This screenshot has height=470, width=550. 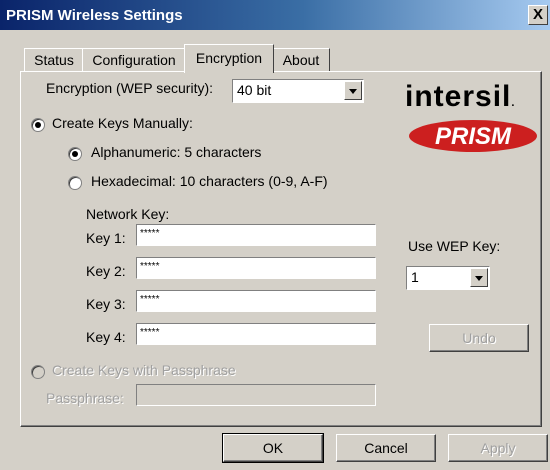 I want to click on apply-button: Apply, so click(x=498, y=448).